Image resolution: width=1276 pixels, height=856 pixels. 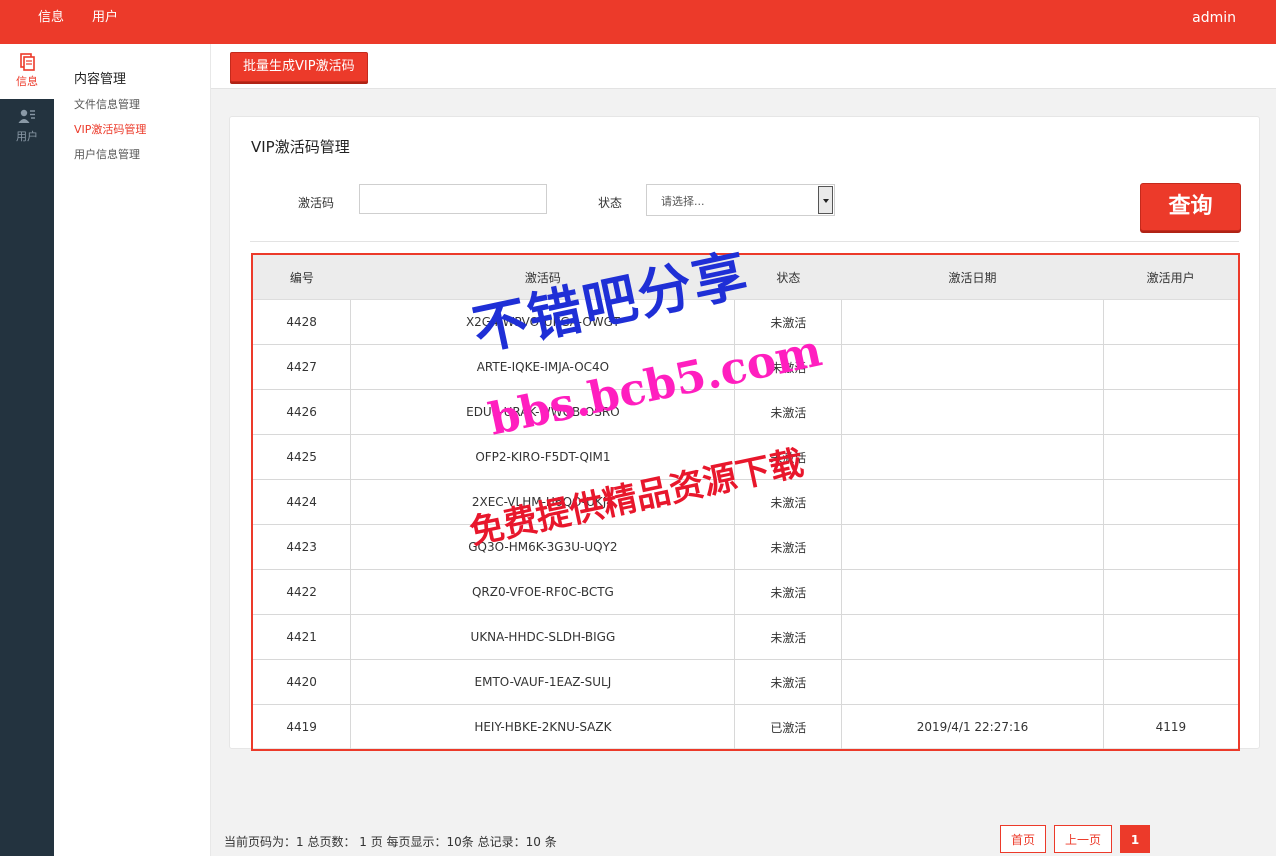 What do you see at coordinates (302, 322) in the screenshot?
I see `cell-id: 4428` at bounding box center [302, 322].